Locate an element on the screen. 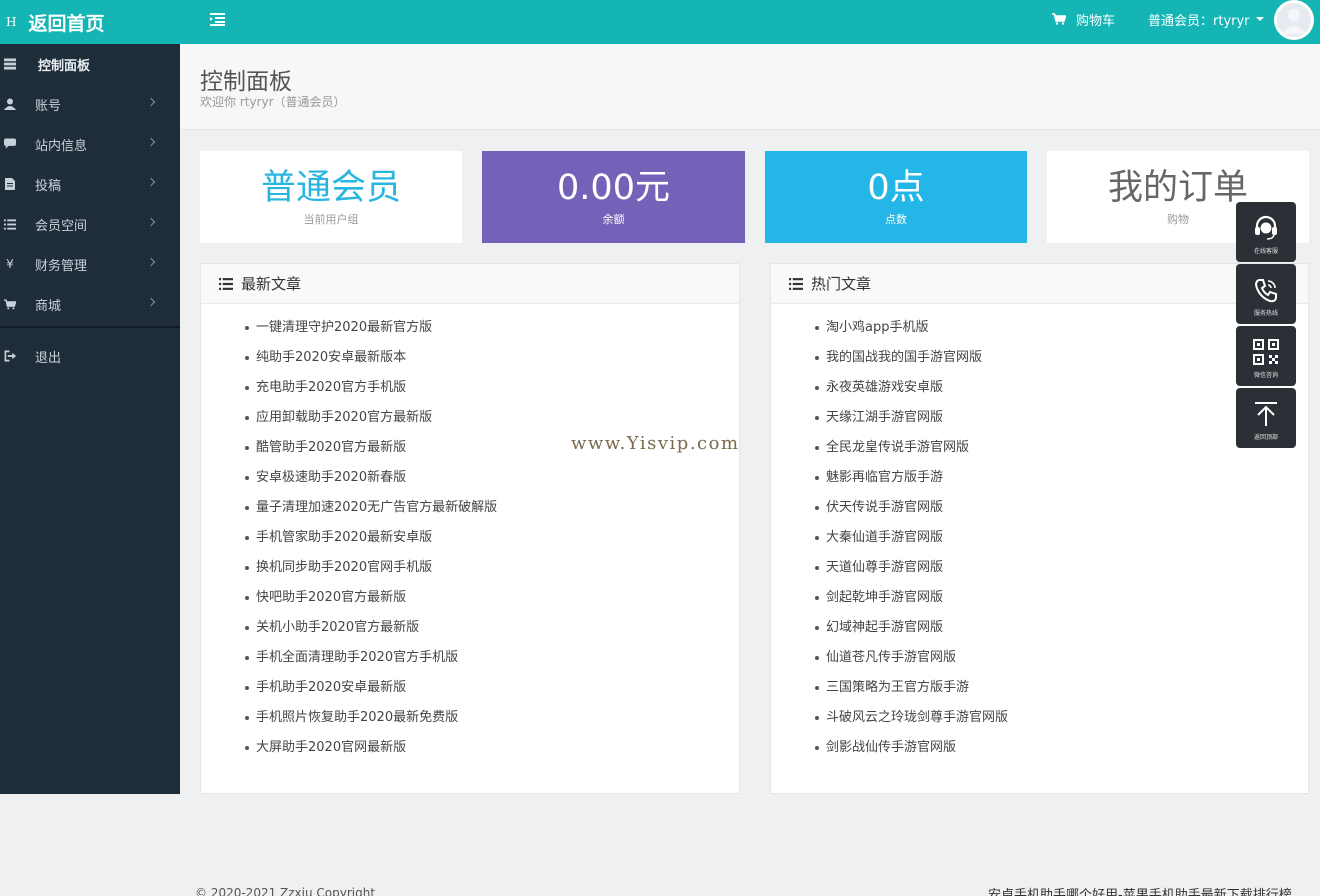 The image size is (1320, 896). brand: H 返回首页 is located at coordinates (90, 22).